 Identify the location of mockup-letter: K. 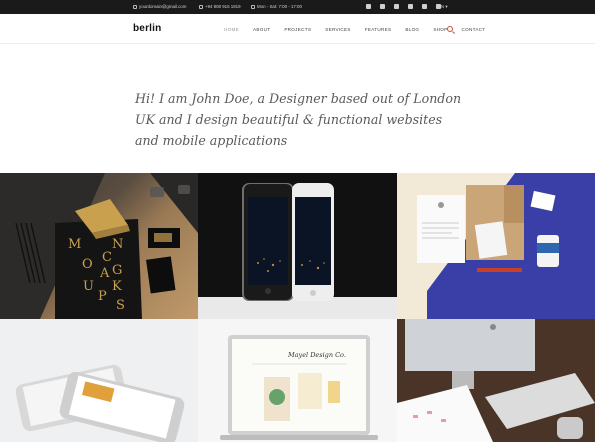
(117, 286).